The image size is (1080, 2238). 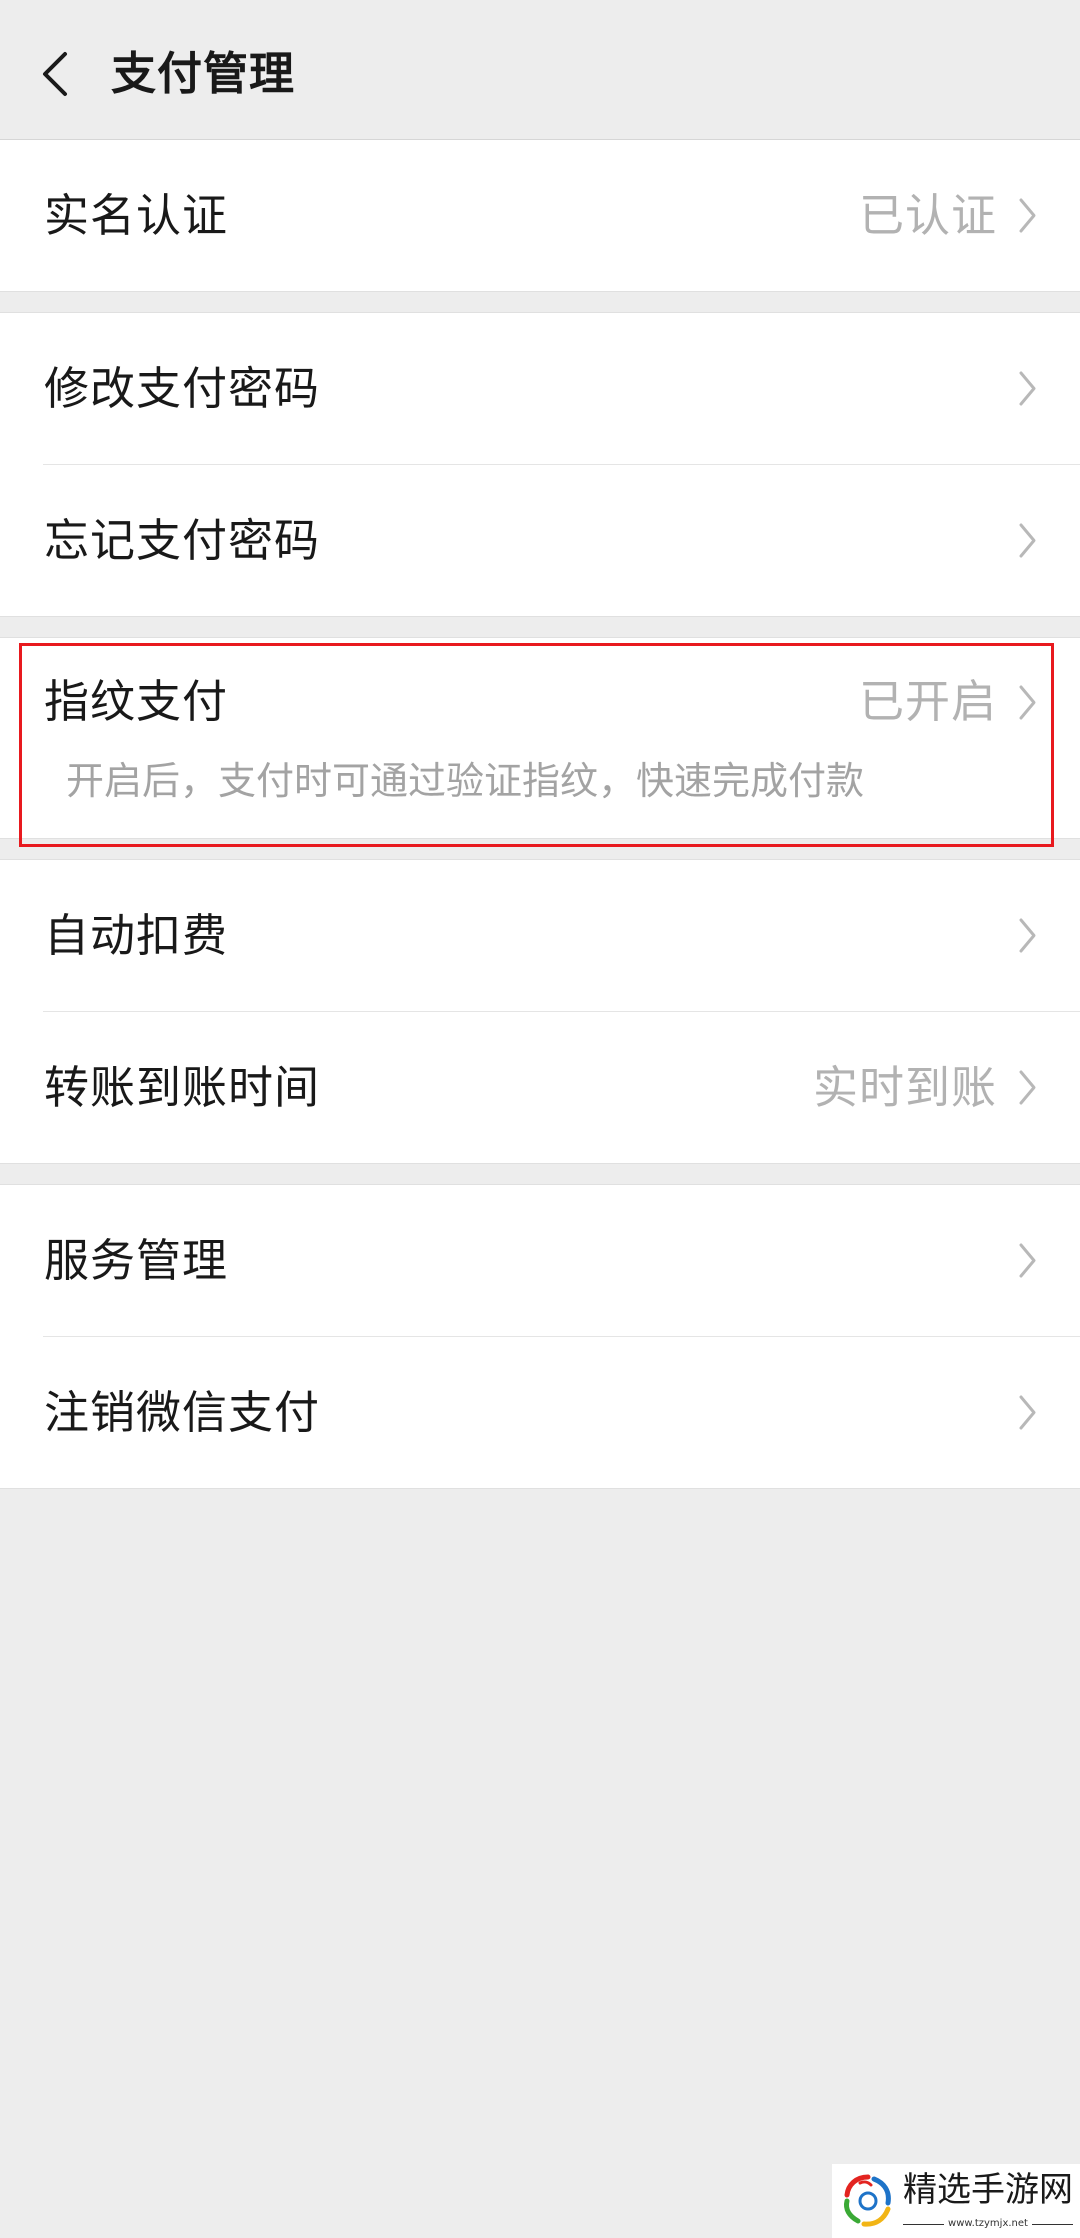 I want to click on row-label: 注销微信支付, so click(x=182, y=1412).